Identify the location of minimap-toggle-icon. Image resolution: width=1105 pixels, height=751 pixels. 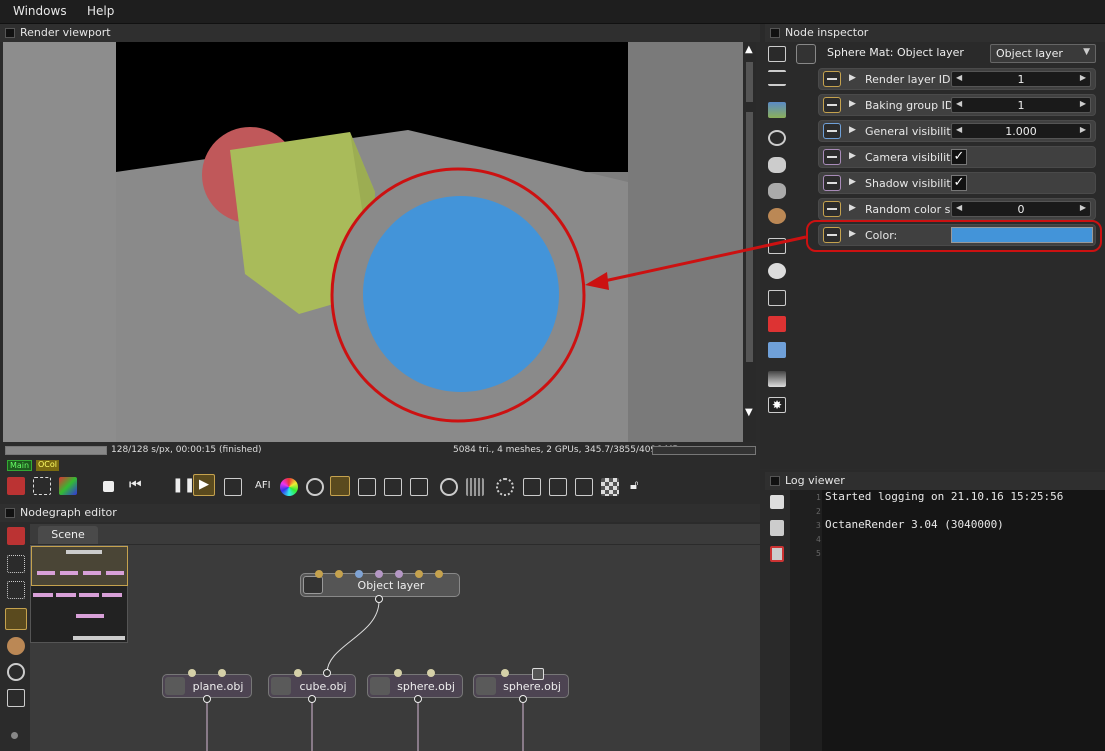
(16, 619).